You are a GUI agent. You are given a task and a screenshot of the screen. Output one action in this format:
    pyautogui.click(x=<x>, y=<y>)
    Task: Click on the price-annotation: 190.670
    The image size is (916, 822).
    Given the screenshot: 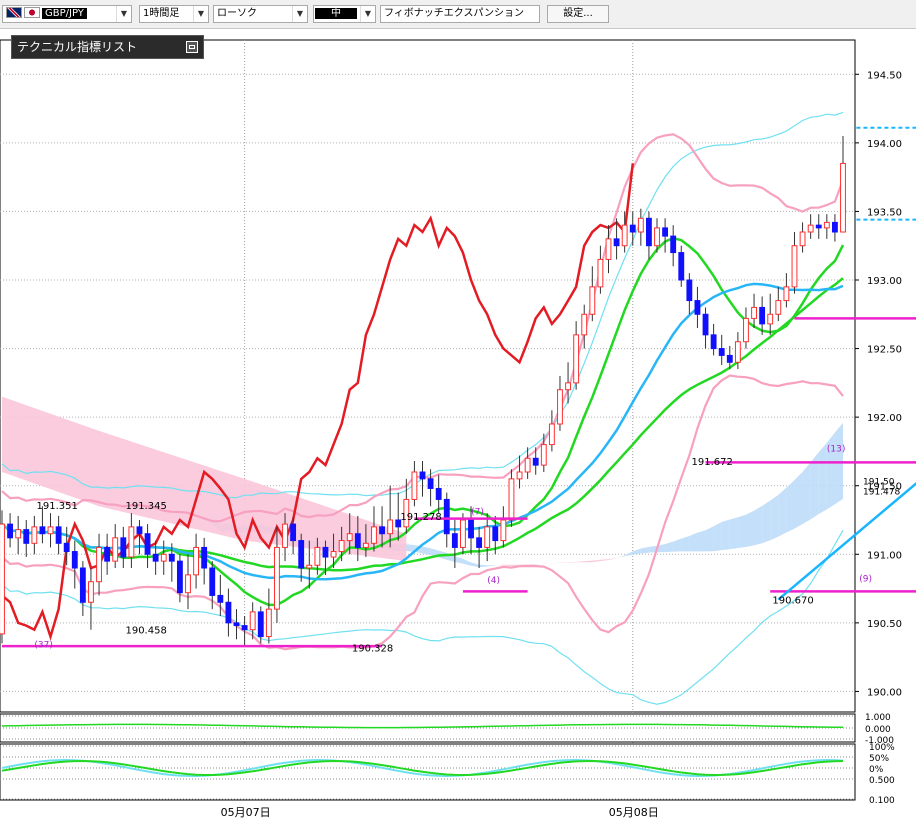 What is the action you would take?
    pyautogui.click(x=792, y=601)
    